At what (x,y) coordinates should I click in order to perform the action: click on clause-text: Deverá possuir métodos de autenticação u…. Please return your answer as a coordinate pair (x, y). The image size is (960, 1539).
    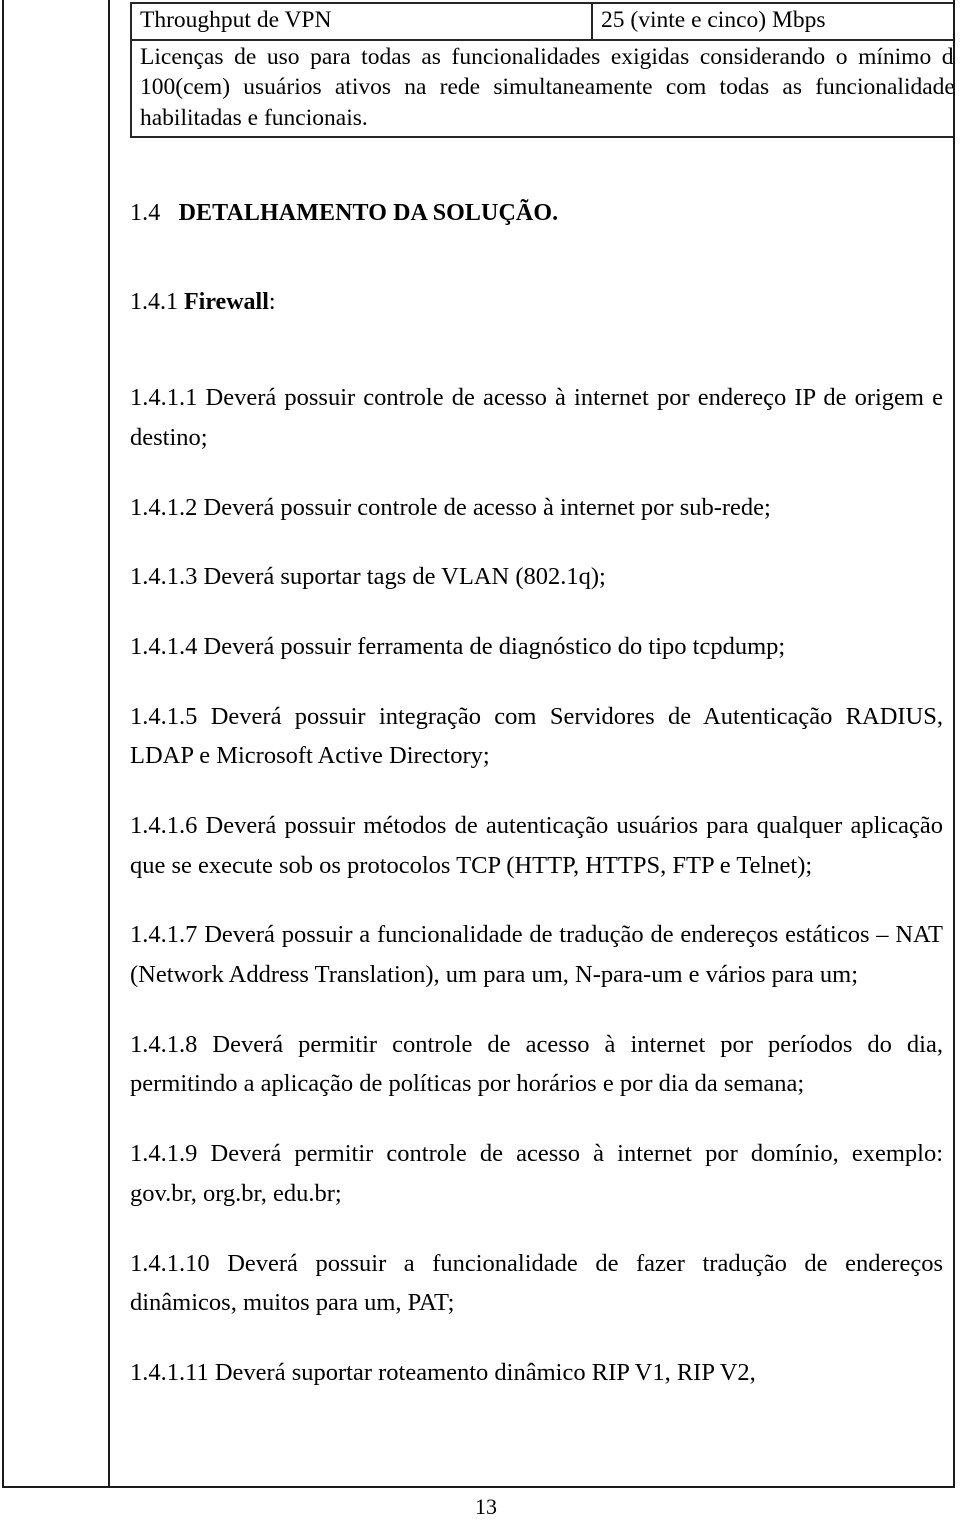
    Looking at the image, I should click on (536, 845).